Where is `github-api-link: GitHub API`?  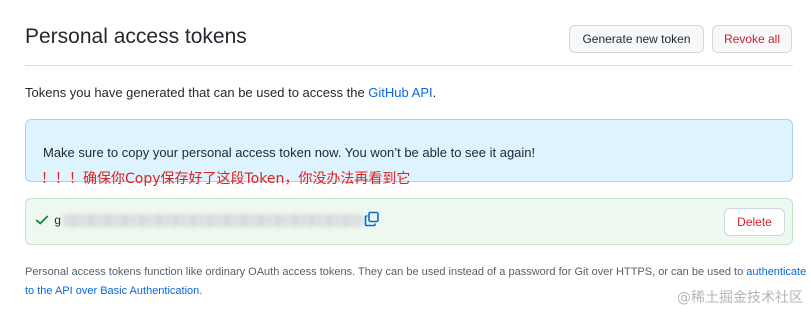
github-api-link: GitHub API is located at coordinates (400, 92).